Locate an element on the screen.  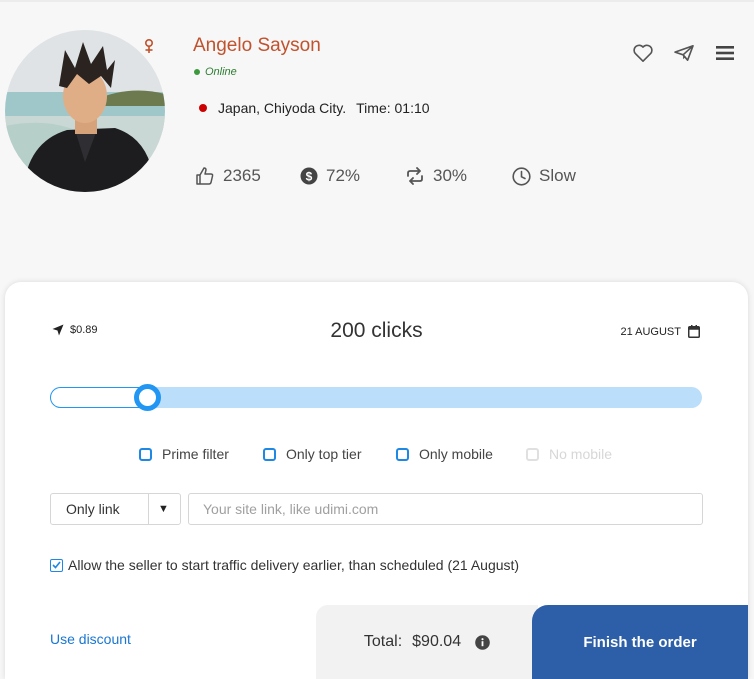
seller-name: Angelo Sayson is located at coordinates (257, 46).